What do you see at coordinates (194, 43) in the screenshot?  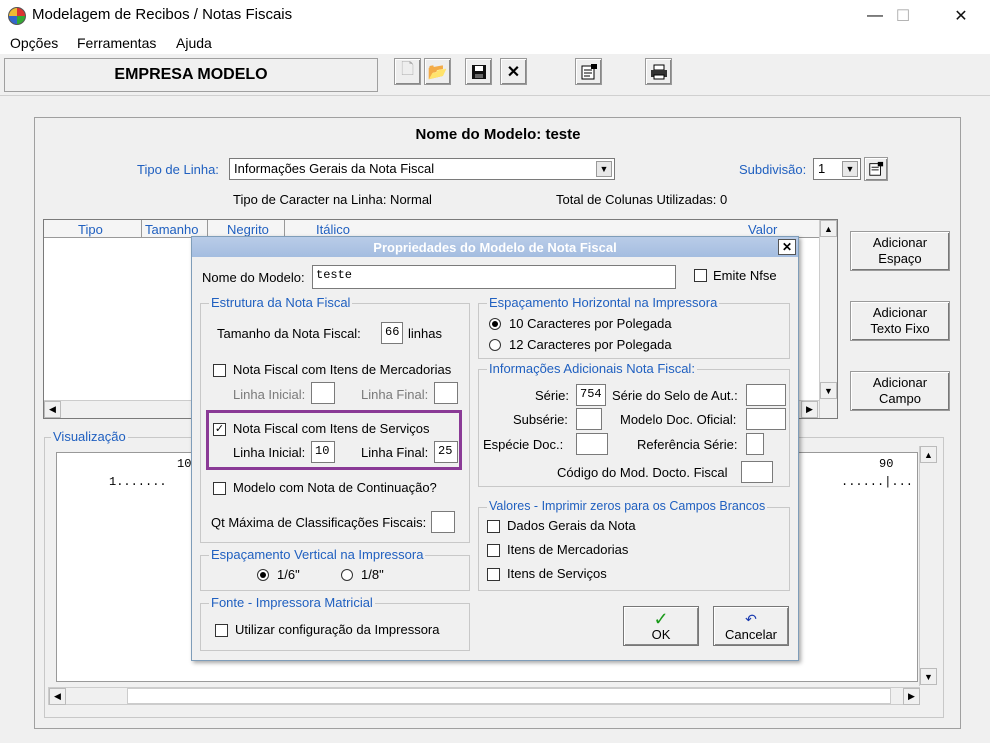 I see `menu-ajuda: Ajuda` at bounding box center [194, 43].